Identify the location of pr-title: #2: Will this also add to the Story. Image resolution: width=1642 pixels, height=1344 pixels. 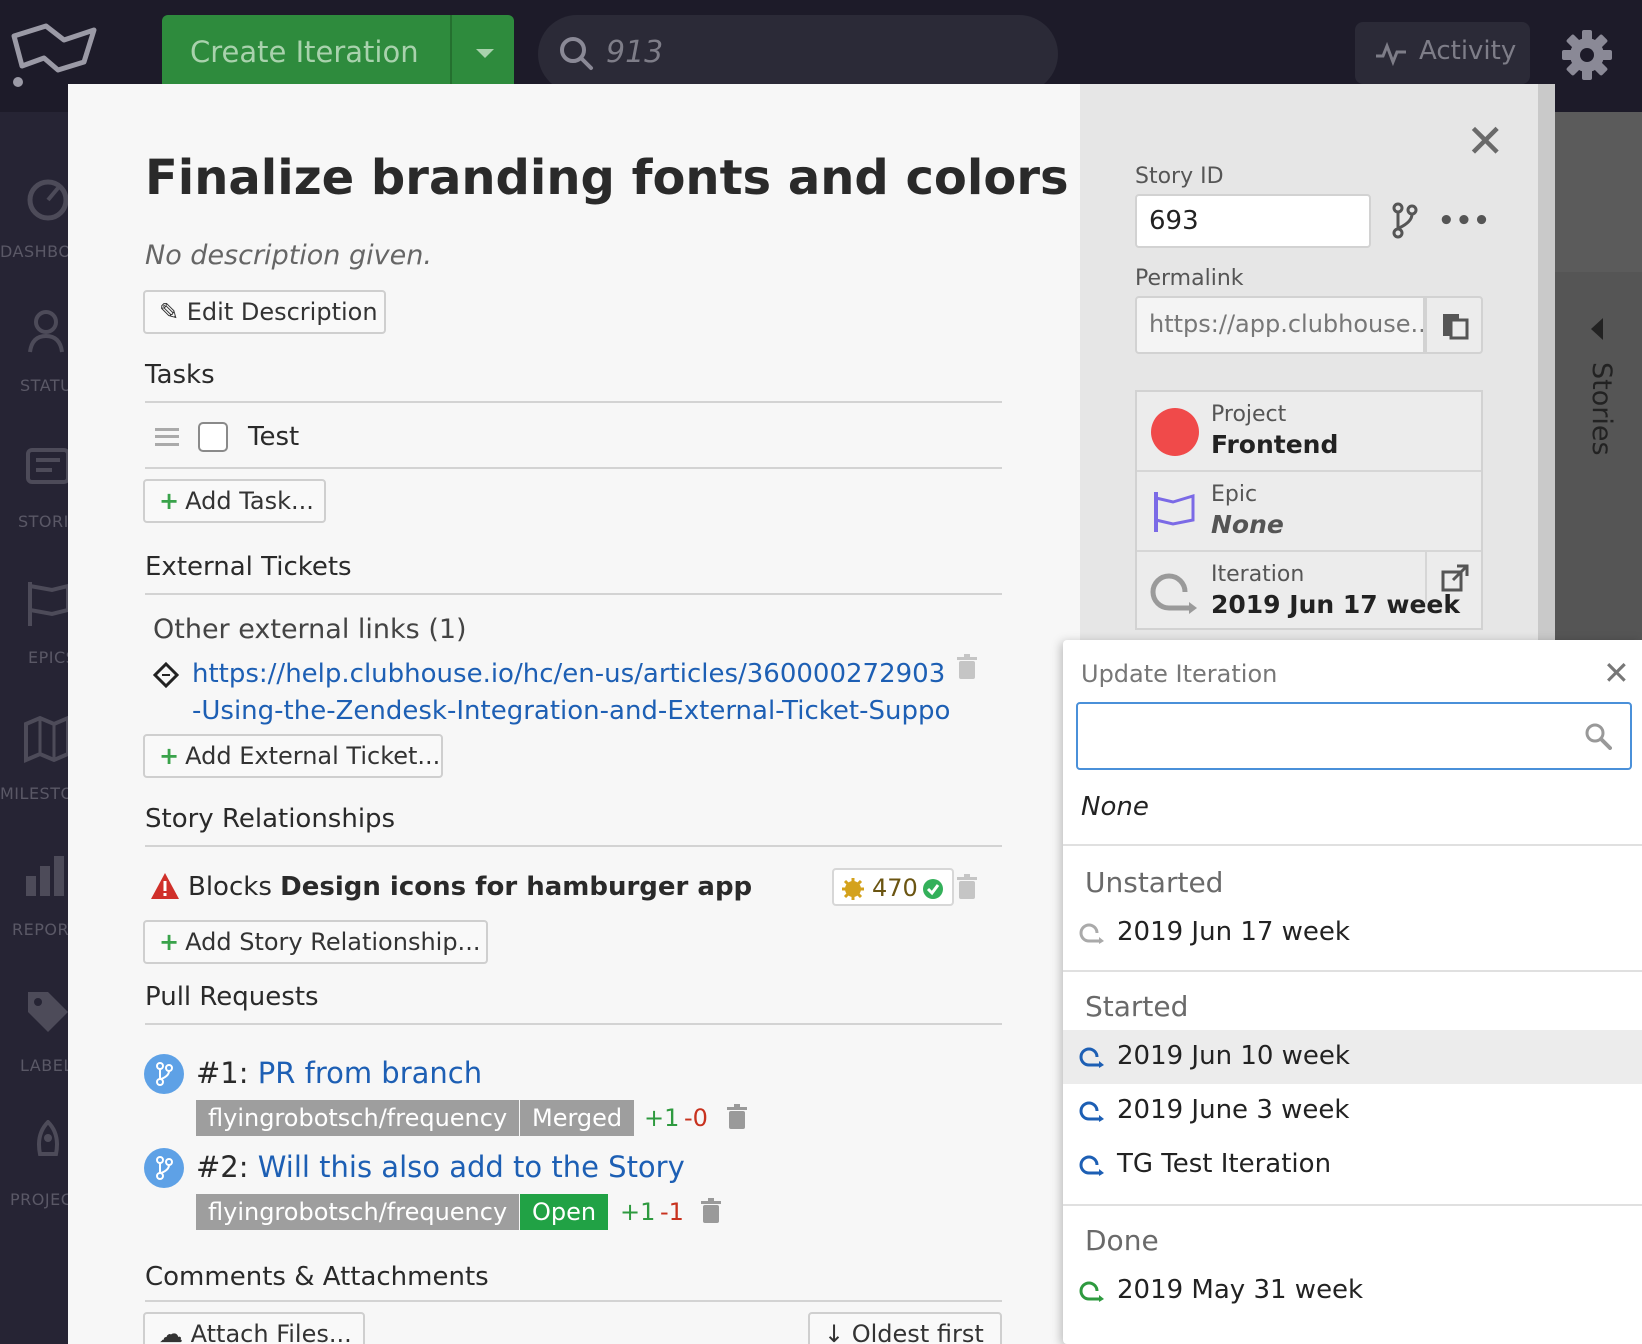
(440, 1167).